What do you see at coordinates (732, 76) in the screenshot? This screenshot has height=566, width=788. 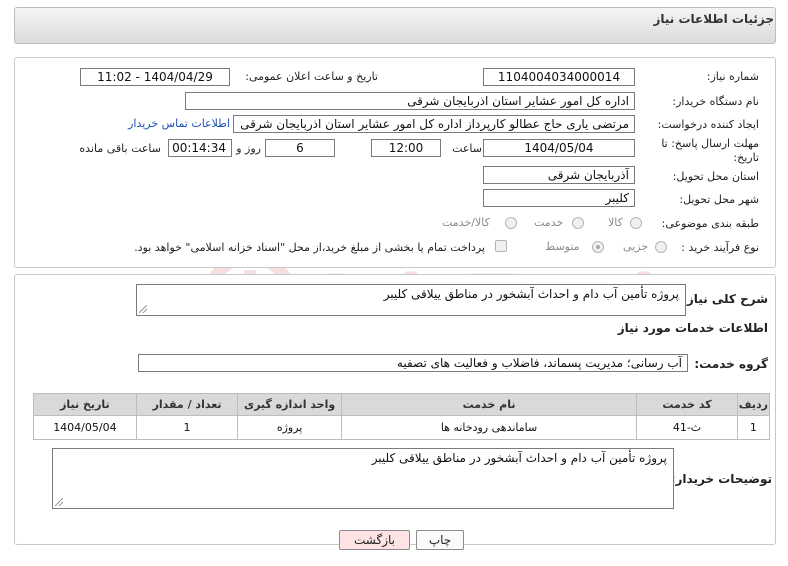 I see `need-number-label: شماره نیاز:` at bounding box center [732, 76].